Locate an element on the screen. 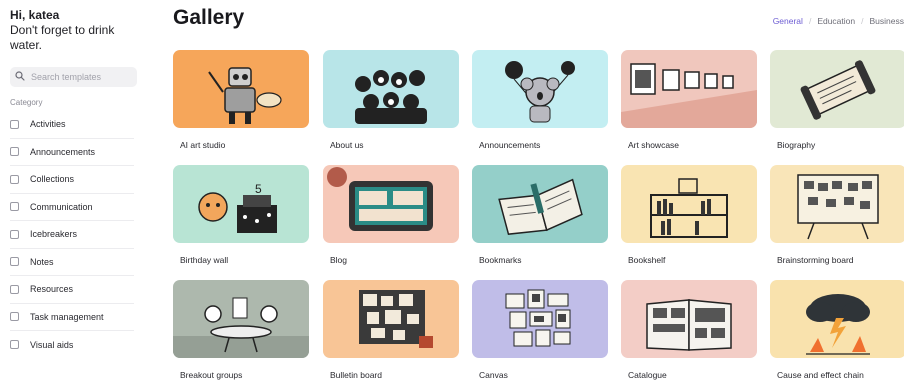 This screenshot has width=904, height=380. template-title: Brainstorming board is located at coordinates (815, 260).